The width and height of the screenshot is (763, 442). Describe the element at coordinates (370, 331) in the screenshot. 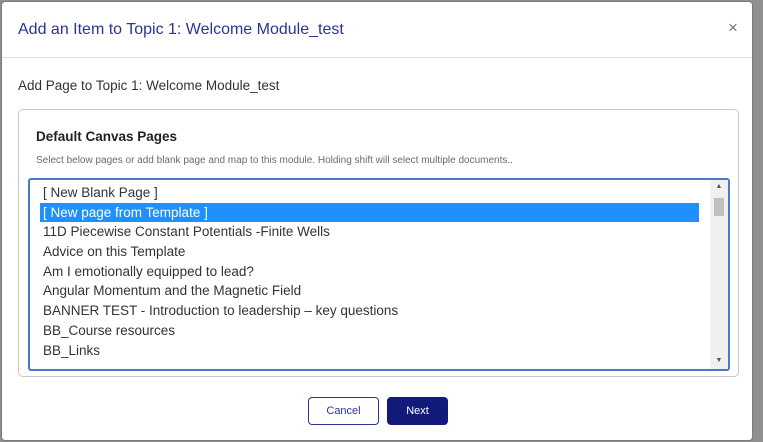

I see `list-item: BB_Course resources` at that location.